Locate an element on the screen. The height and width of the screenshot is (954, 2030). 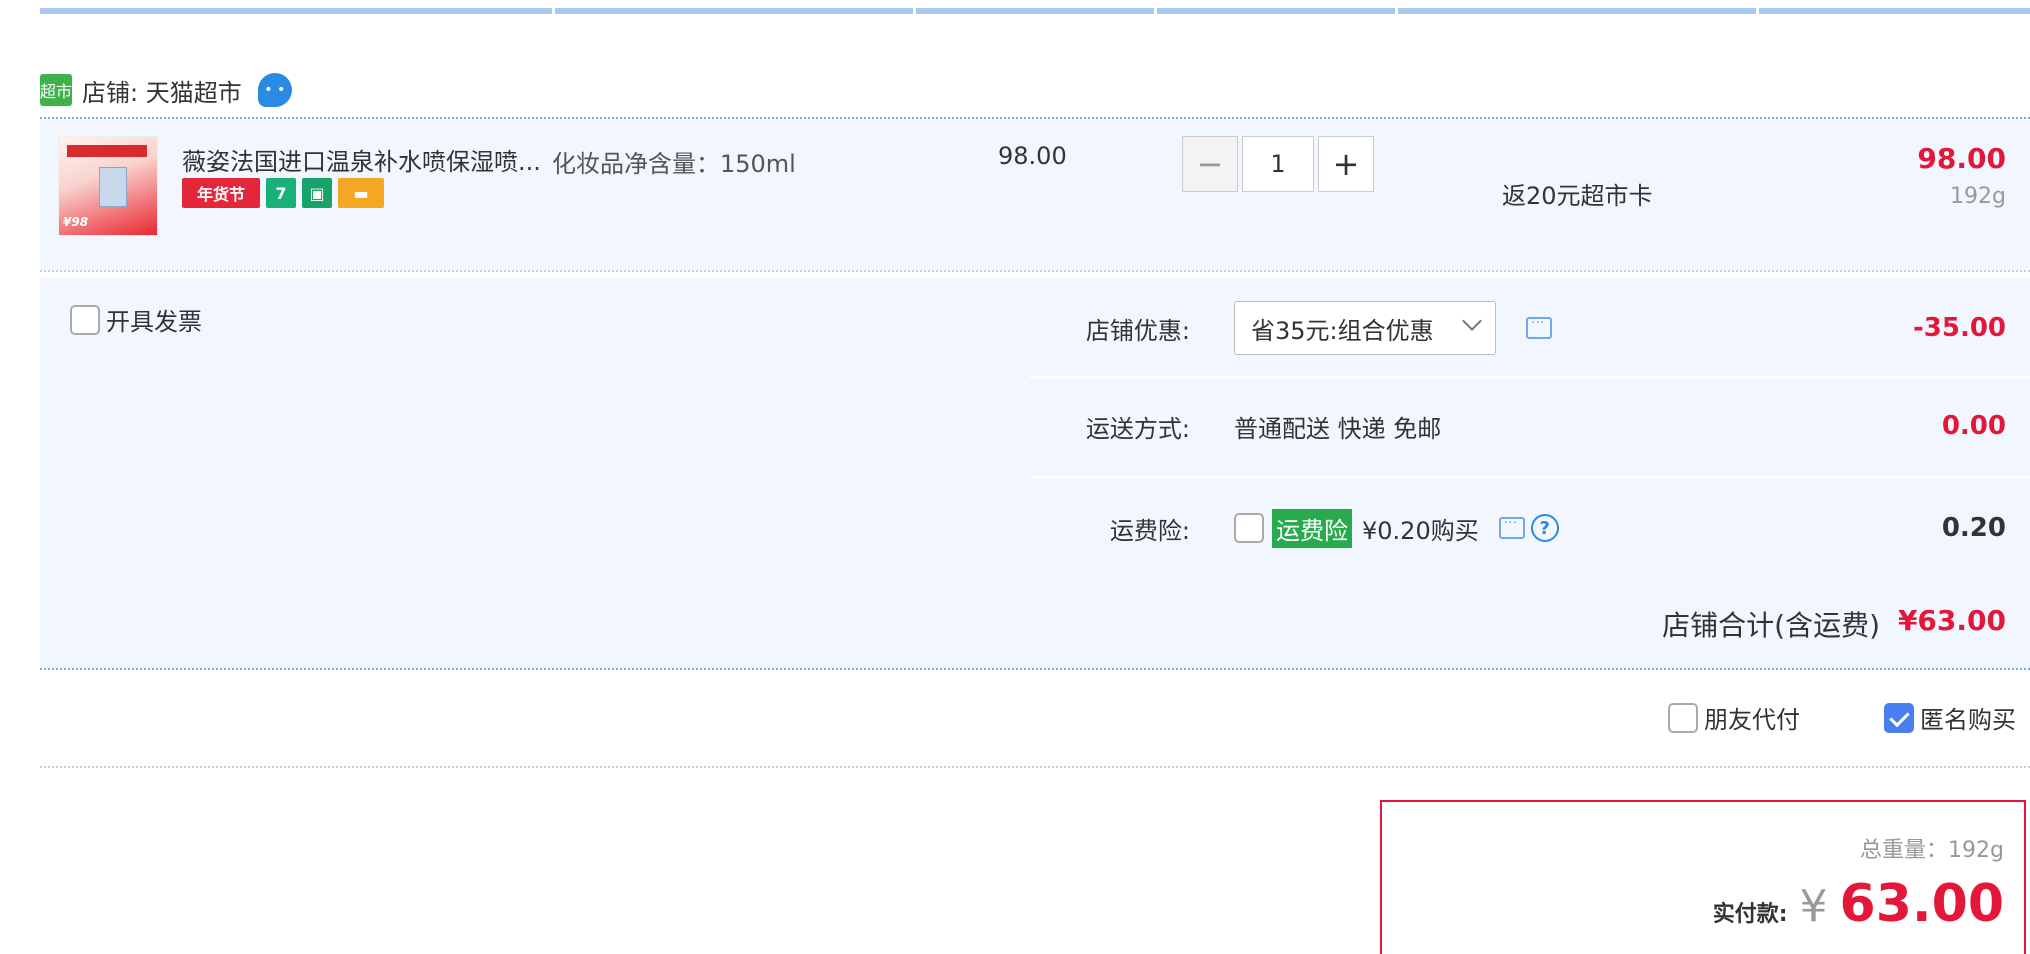
discount-row: 店铺优惠: 省35元:组合优惠 -35.00 is located at coordinates (1530, 328).